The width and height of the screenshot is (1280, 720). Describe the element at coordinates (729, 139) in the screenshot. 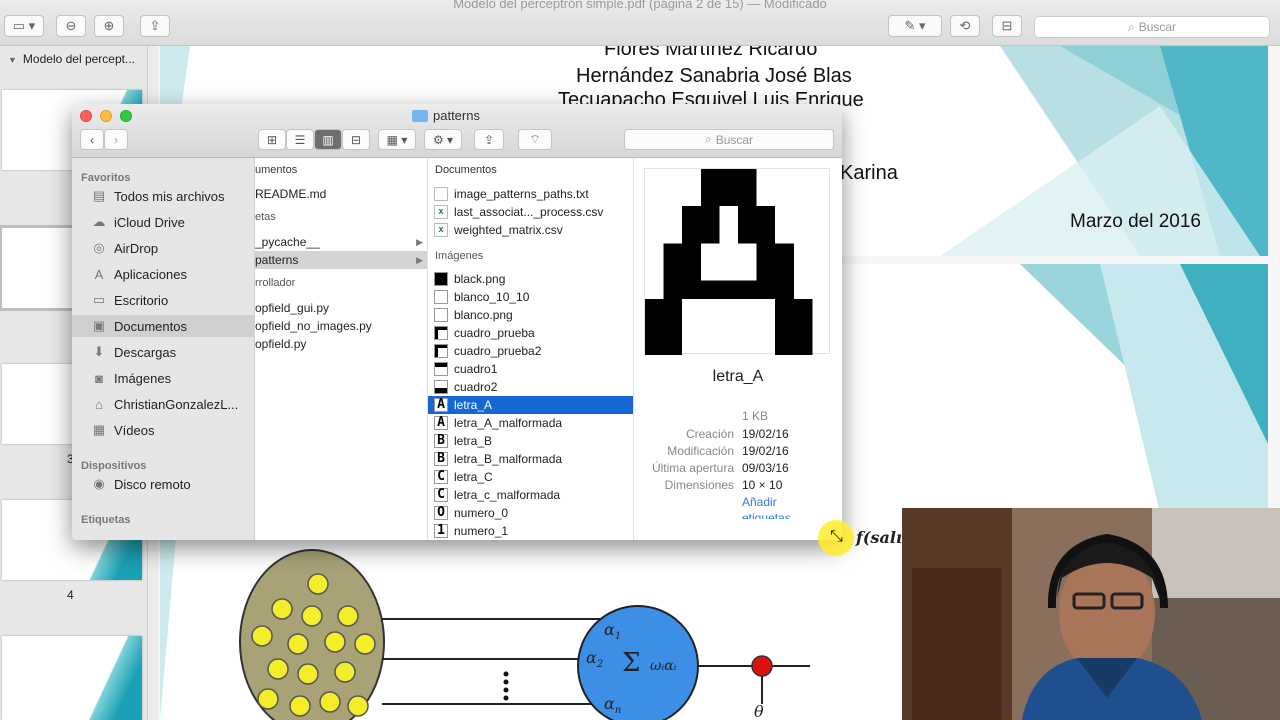

I see `finder-search-field: ⌕ Buscar` at that location.